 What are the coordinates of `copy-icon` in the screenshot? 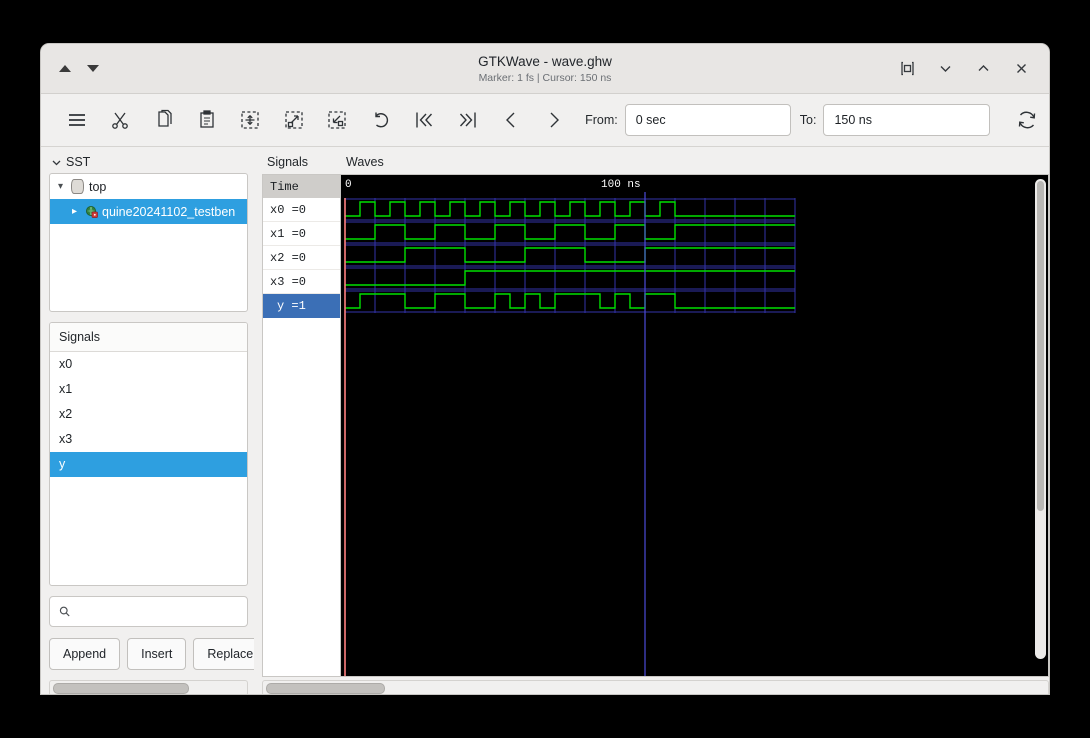 It's located at (163, 120).